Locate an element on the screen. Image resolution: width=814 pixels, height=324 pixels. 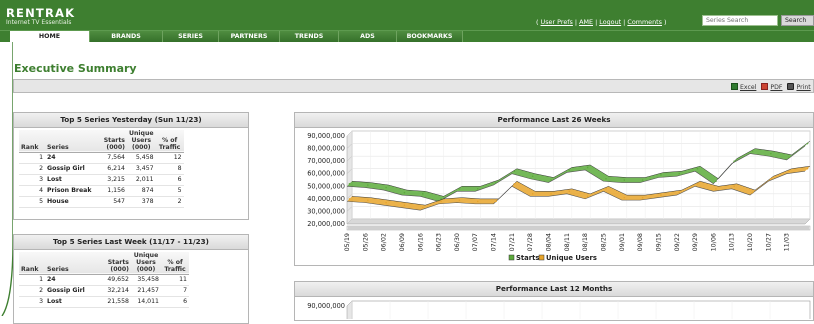
logo: RENTRAK is located at coordinates (41, 13).